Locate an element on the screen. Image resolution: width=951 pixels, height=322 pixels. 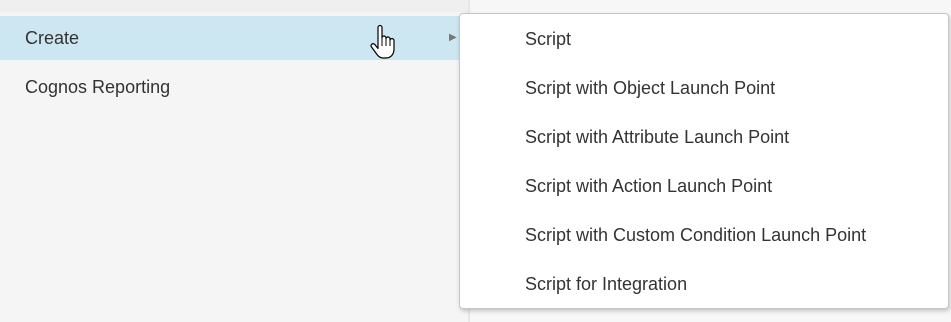
caret-right-icon: ▶ is located at coordinates (453, 37).